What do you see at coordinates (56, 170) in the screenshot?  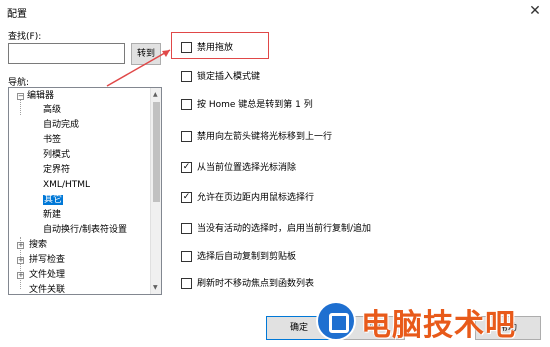 I see `tree-item-delimiters: 定界符` at bounding box center [56, 170].